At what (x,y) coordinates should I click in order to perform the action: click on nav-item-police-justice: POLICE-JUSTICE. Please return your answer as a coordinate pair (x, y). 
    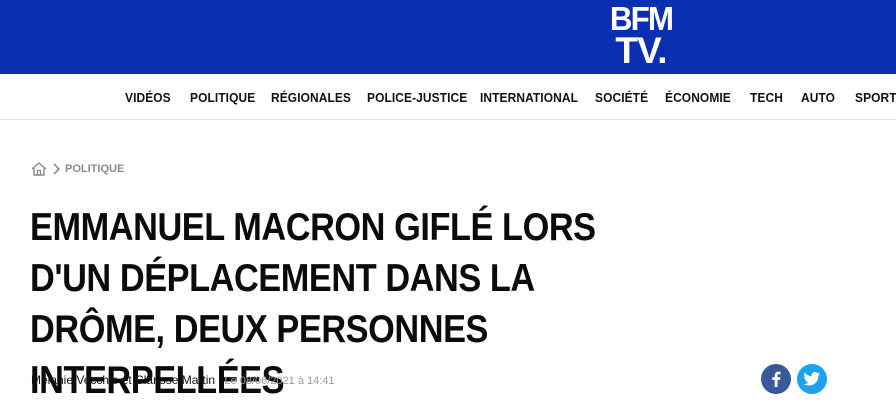
    Looking at the image, I should click on (417, 97).